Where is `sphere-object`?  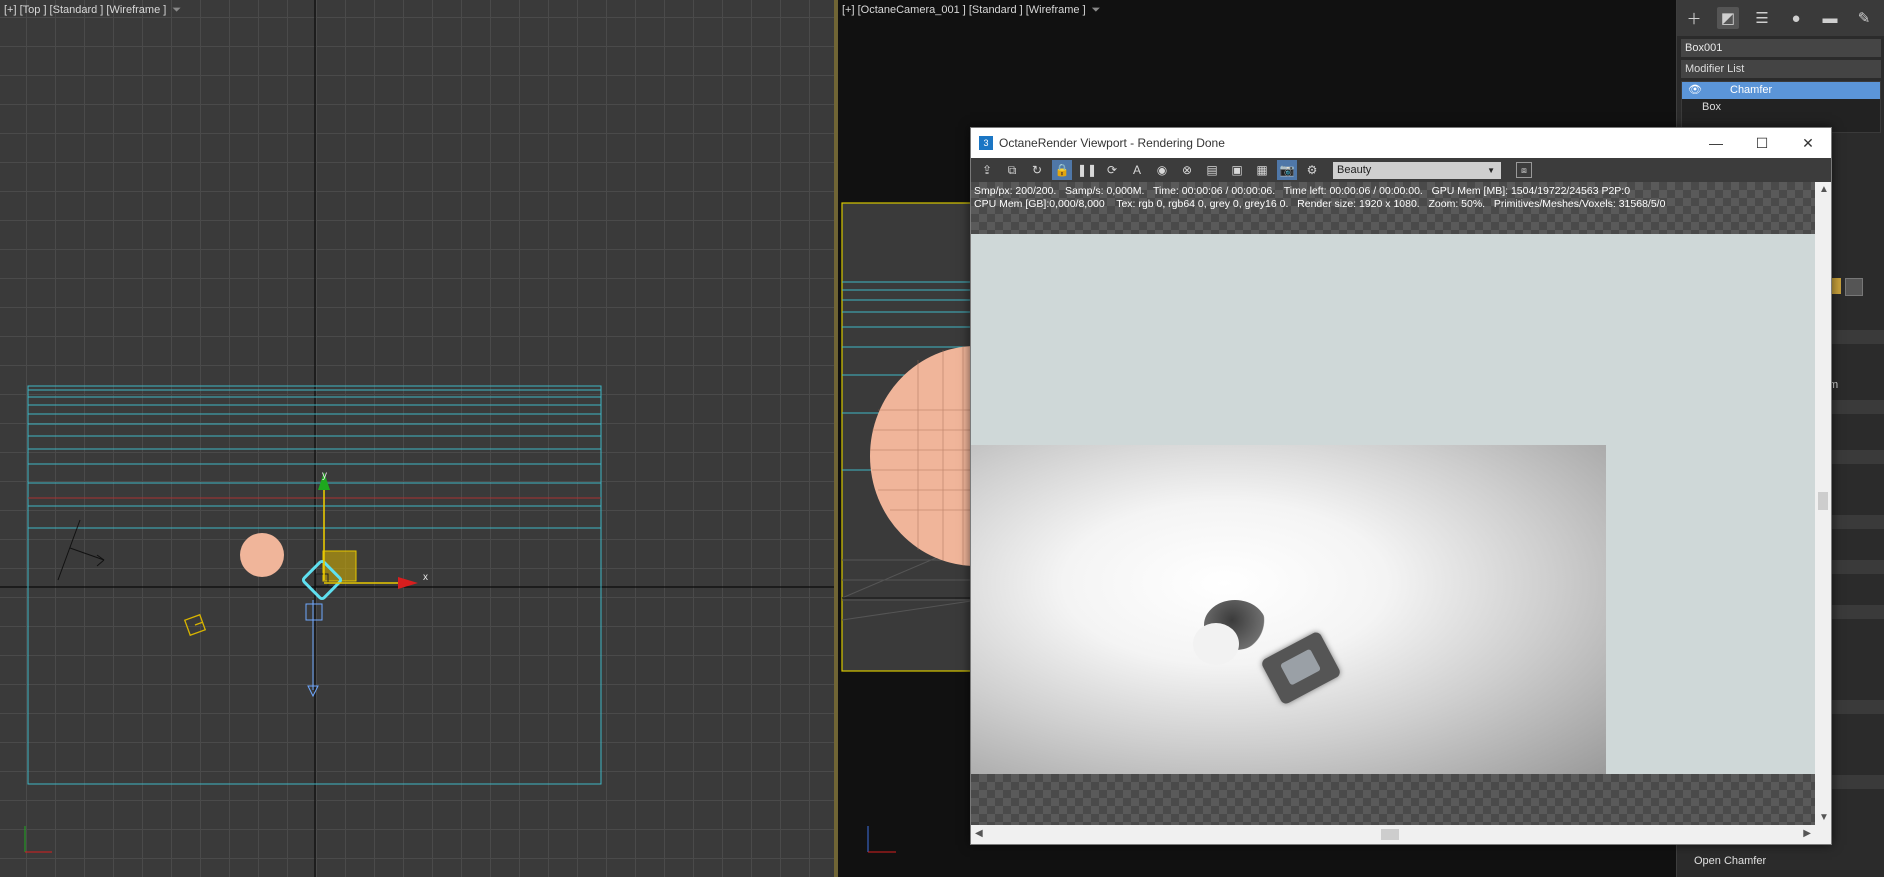
sphere-object is located at coordinates (262, 555).